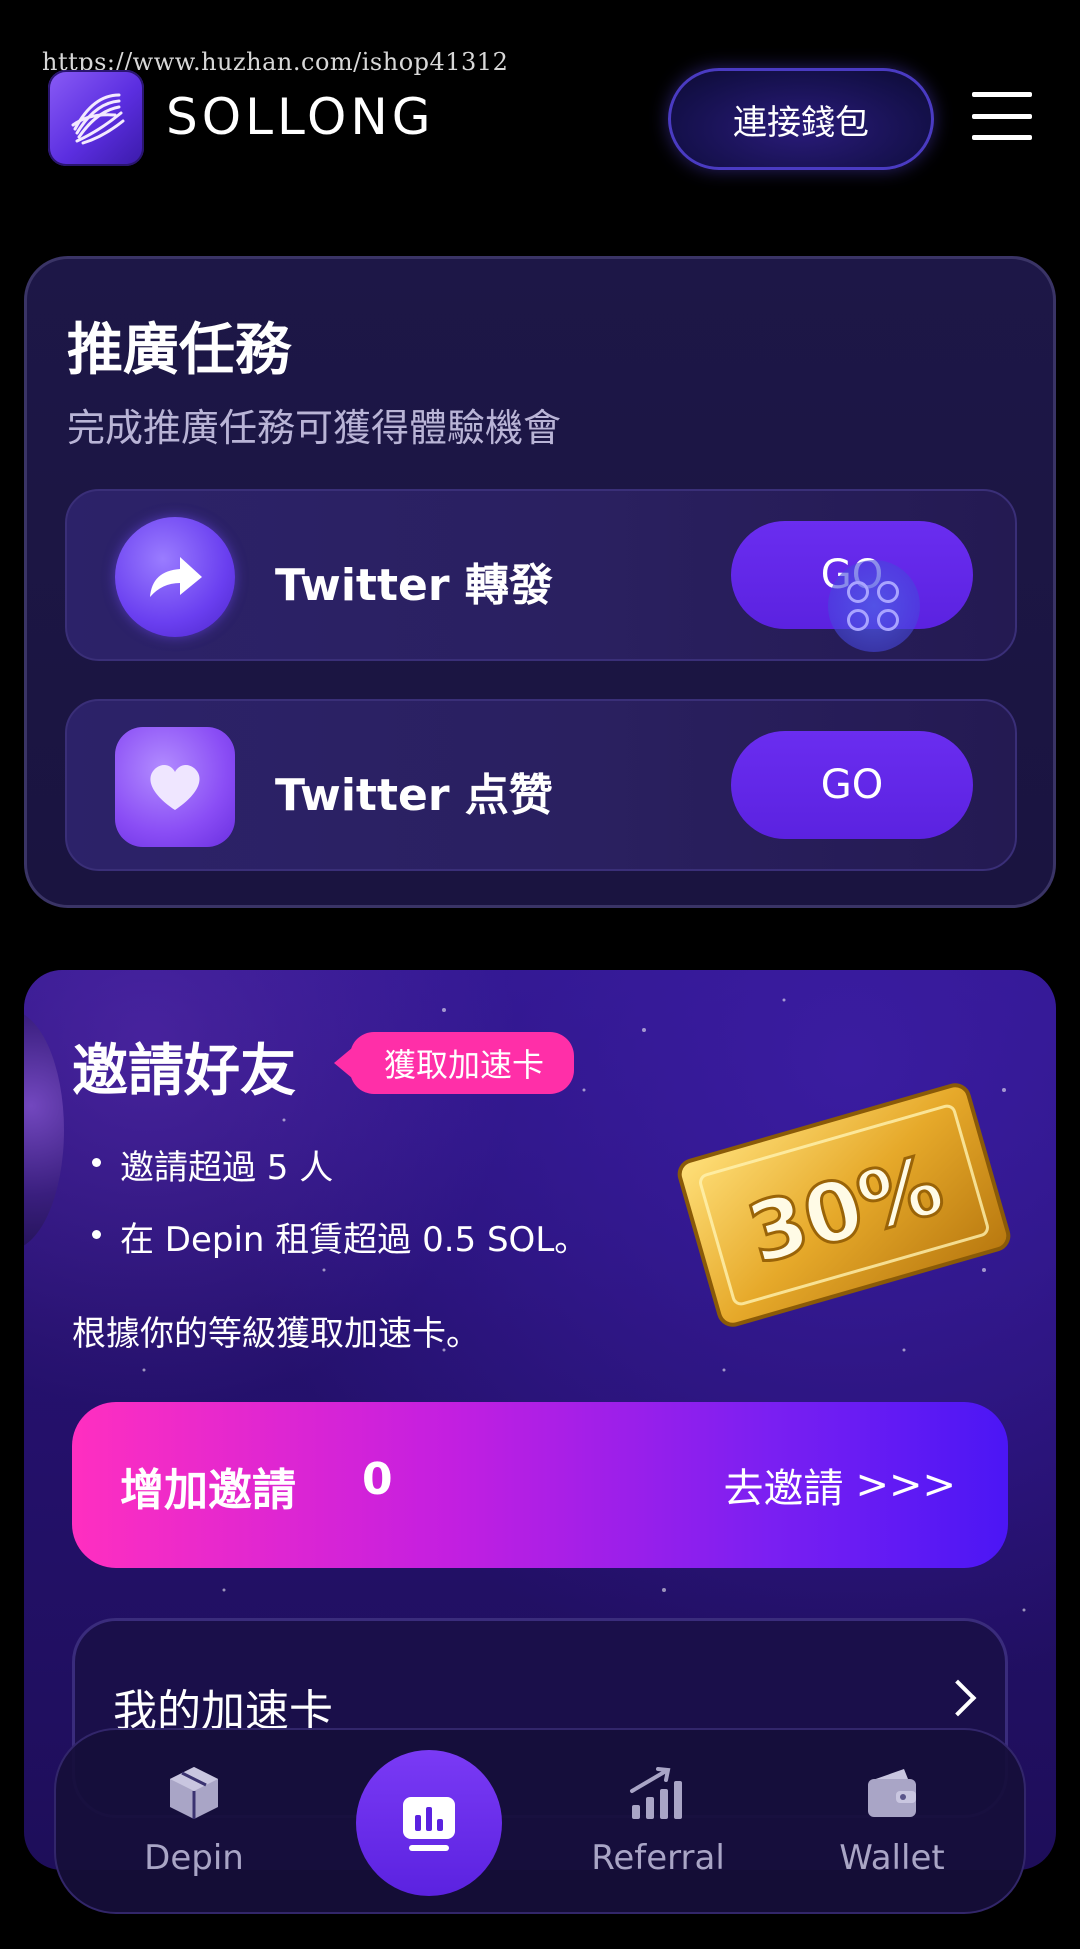 The height and width of the screenshot is (1949, 1080). I want to click on nav-label: Depin, so click(194, 1858).